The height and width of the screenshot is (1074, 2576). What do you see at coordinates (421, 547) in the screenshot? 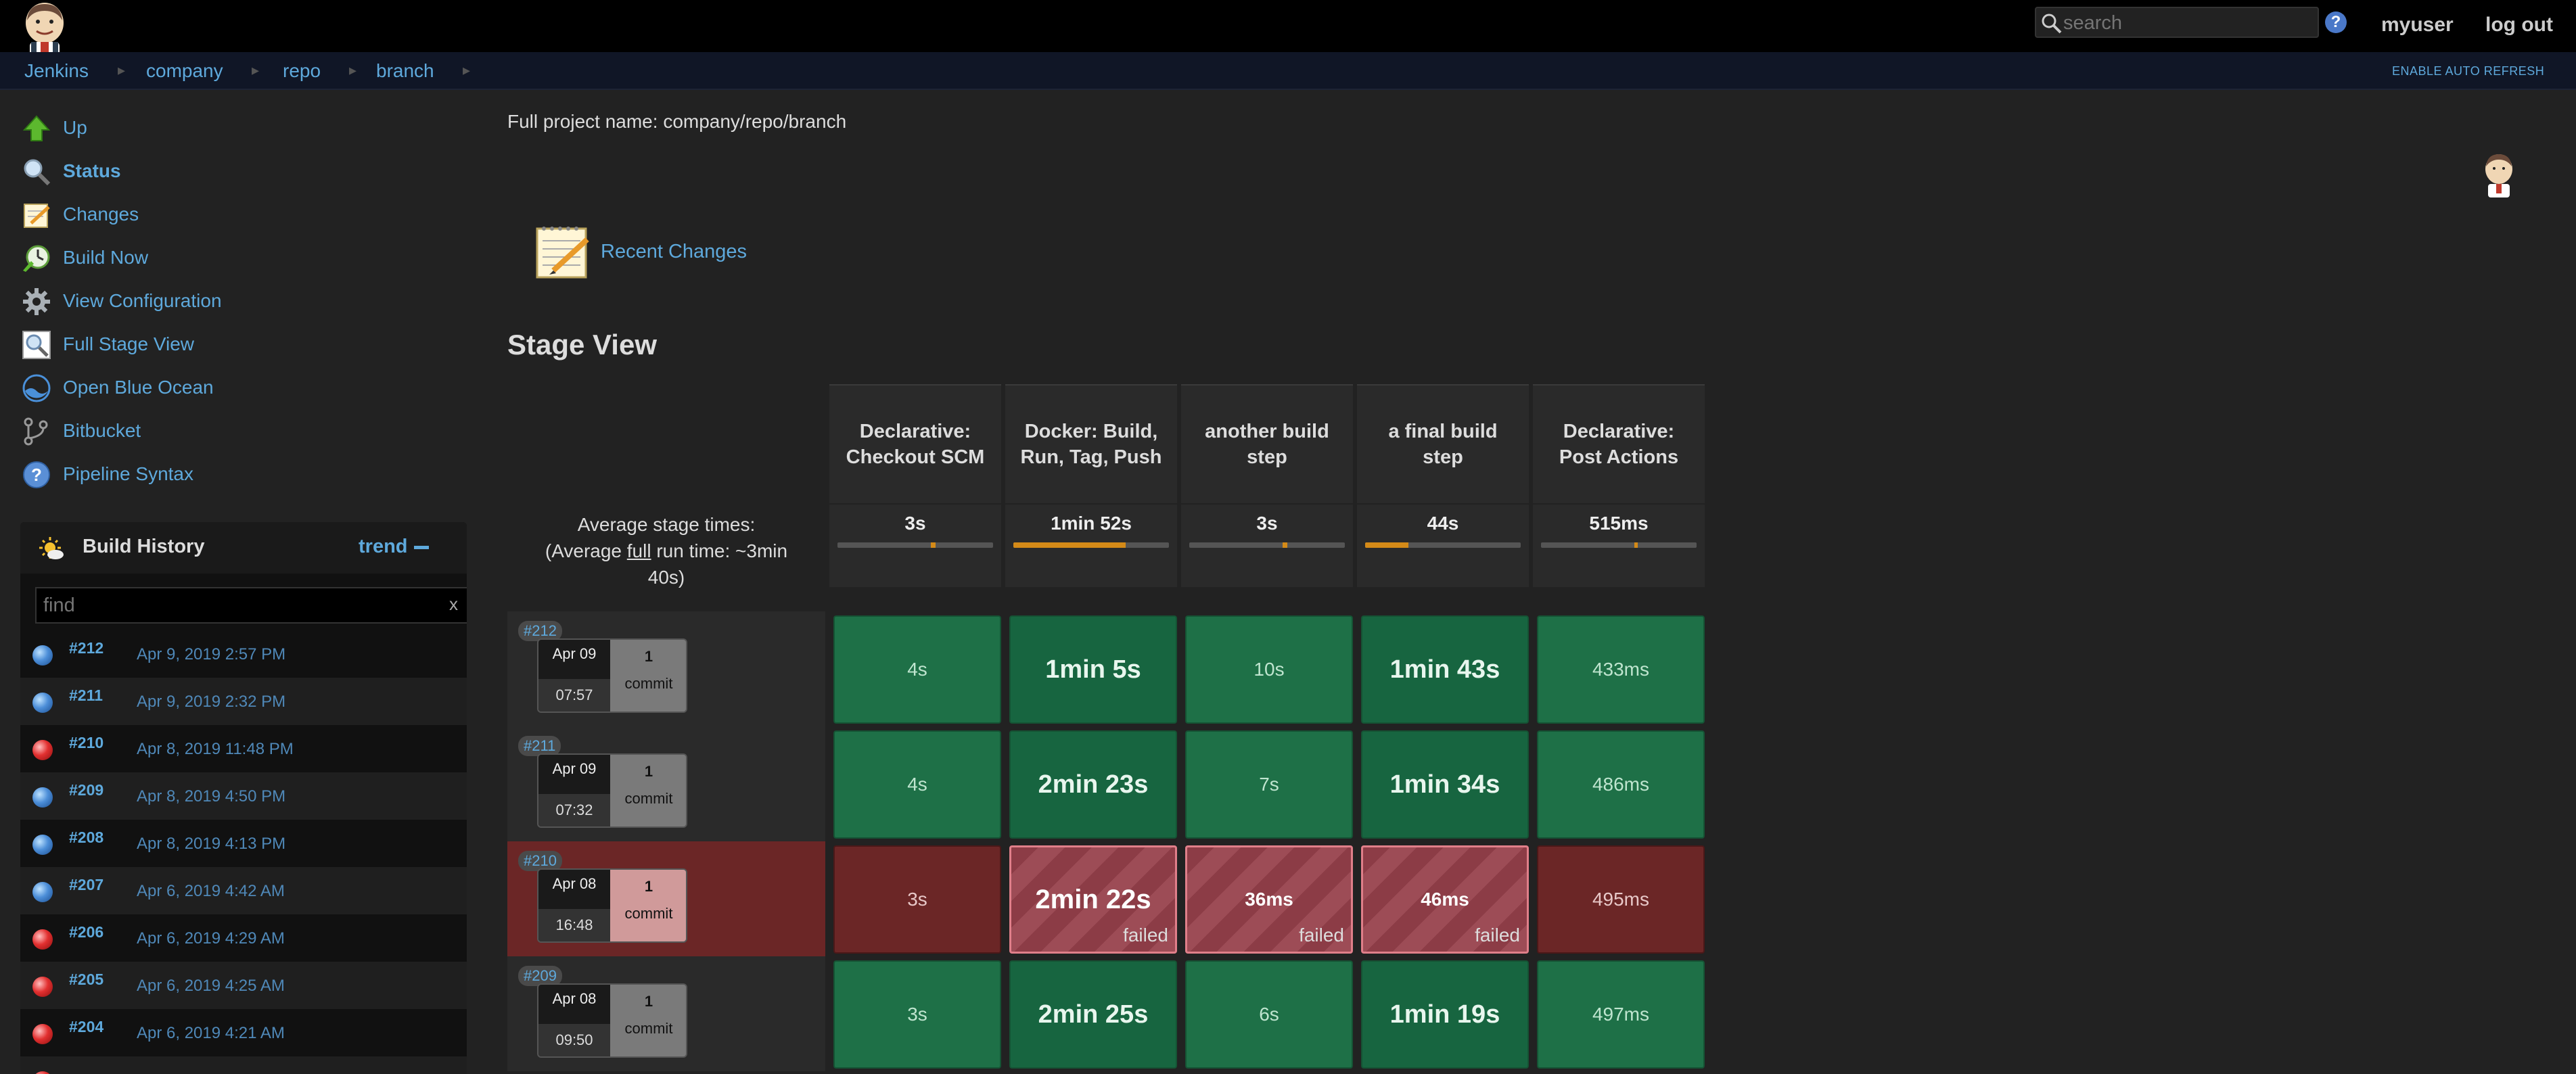
I see `collapse-icon` at bounding box center [421, 547].